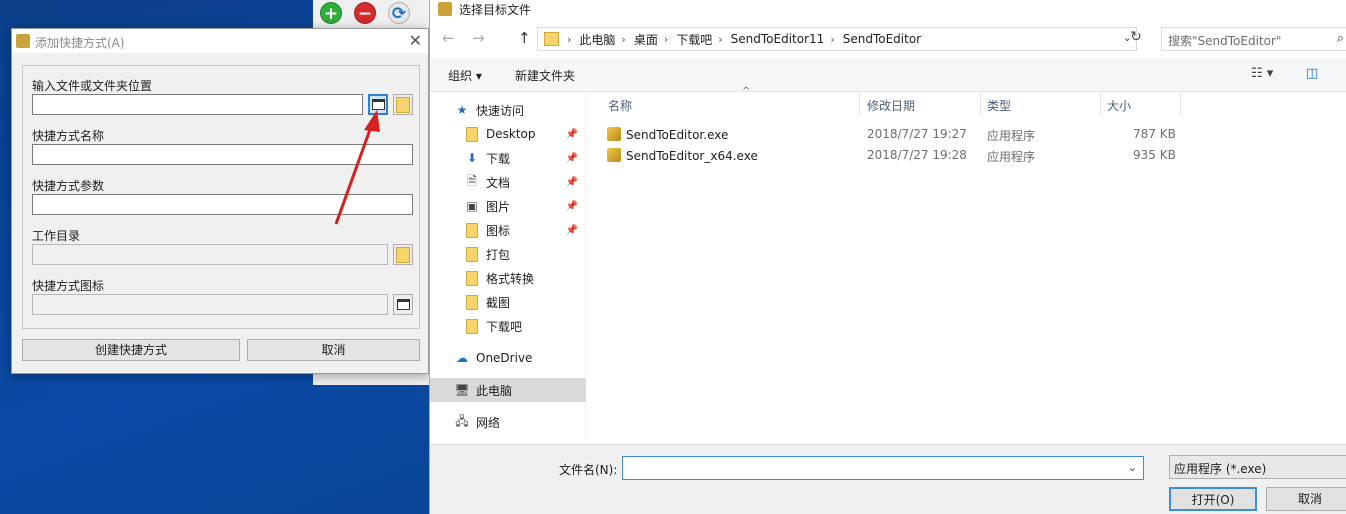 The height and width of the screenshot is (514, 1346). Describe the element at coordinates (677, 135) in the screenshot. I see `file-name-text: SendToEditor.exe` at that location.